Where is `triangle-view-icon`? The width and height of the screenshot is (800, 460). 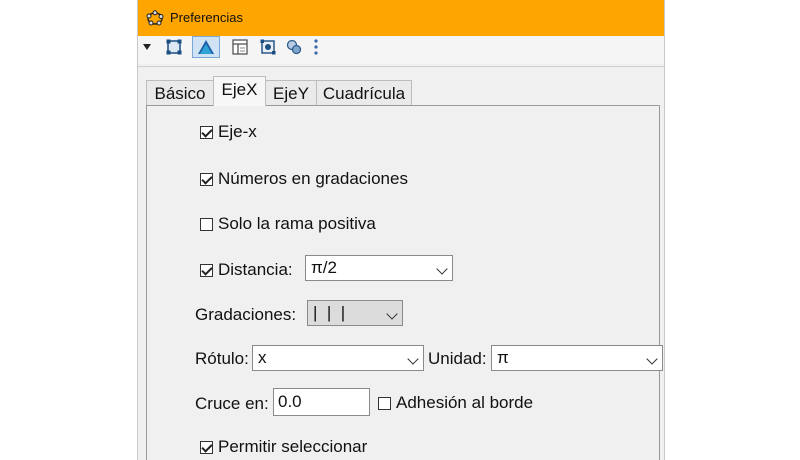 triangle-view-icon is located at coordinates (206, 47).